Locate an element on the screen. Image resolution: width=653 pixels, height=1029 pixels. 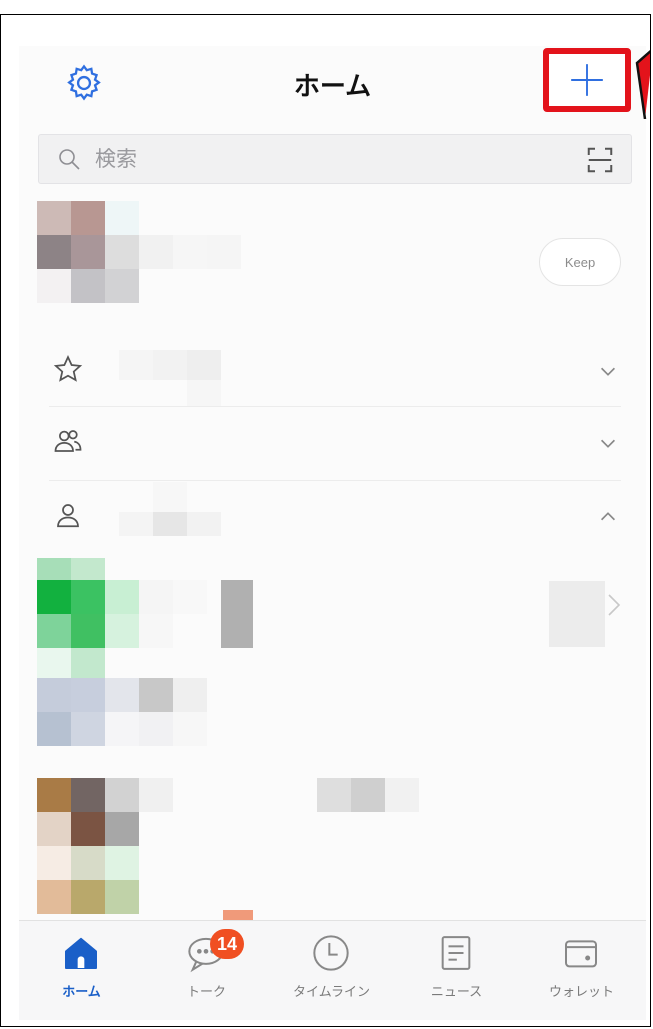
chevron-up-icon is located at coordinates (608, 516).